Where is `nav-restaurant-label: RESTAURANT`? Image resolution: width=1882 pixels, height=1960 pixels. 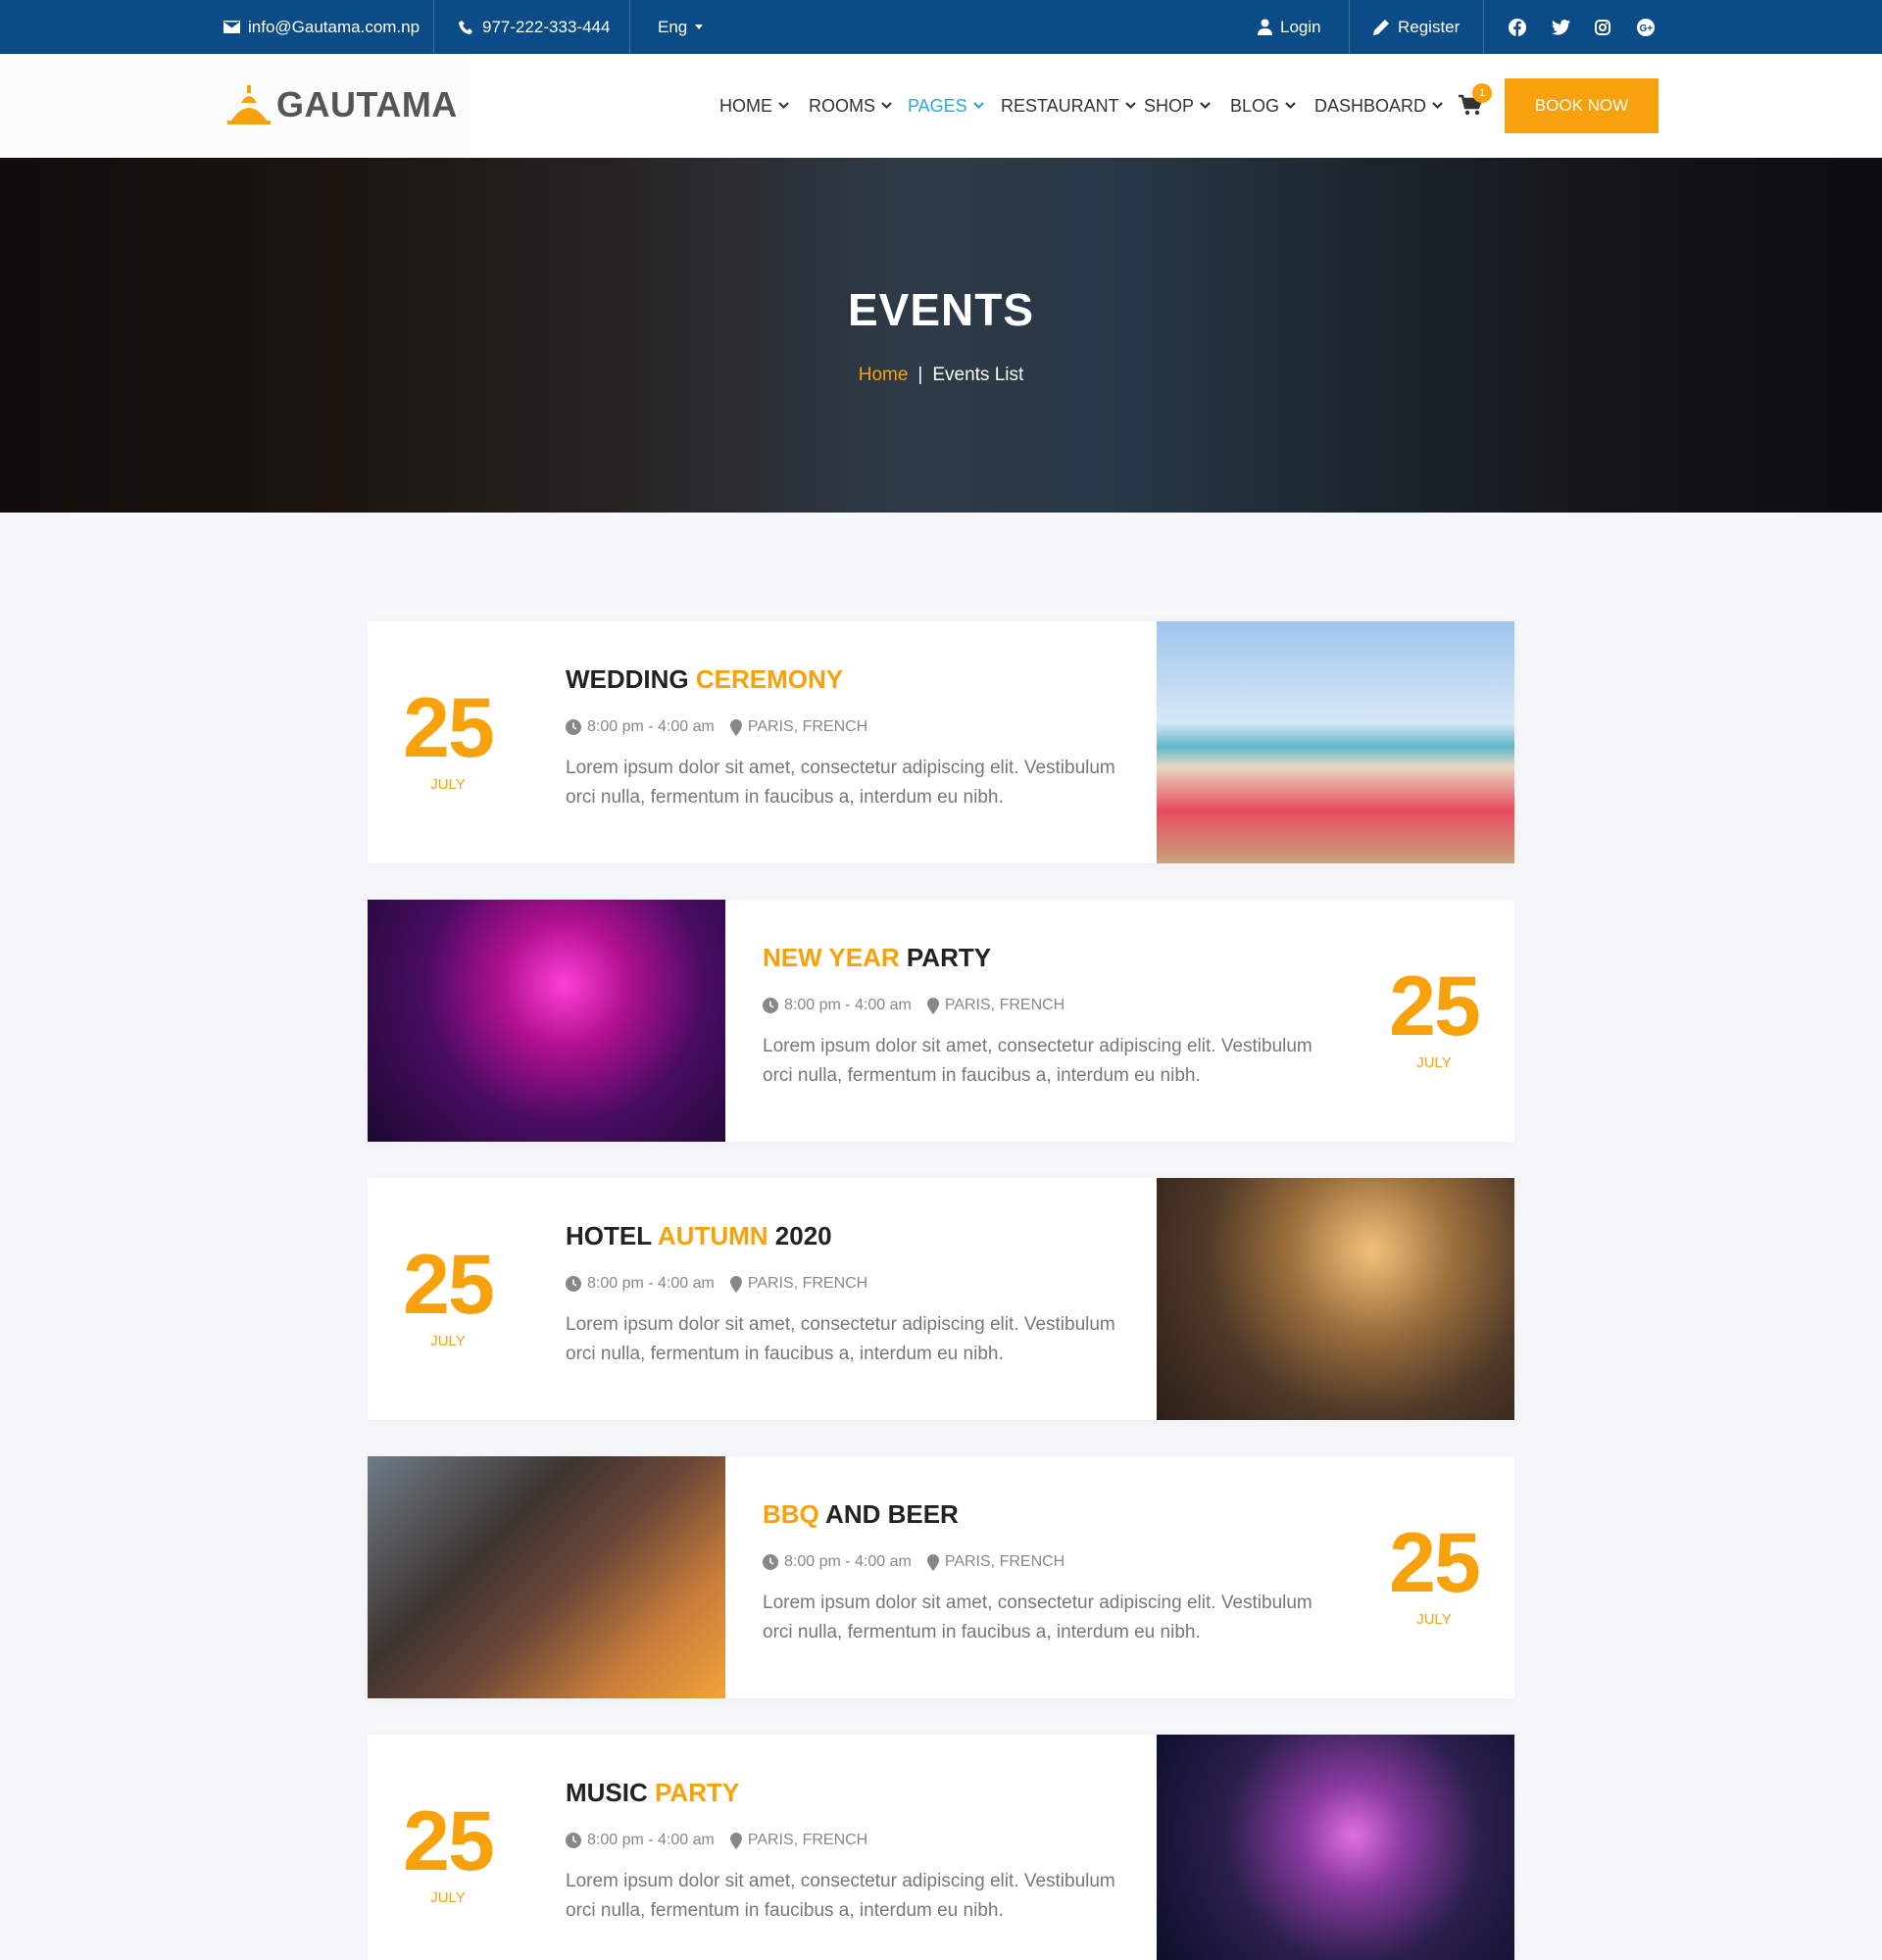 nav-restaurant-label: RESTAURANT is located at coordinates (1060, 105).